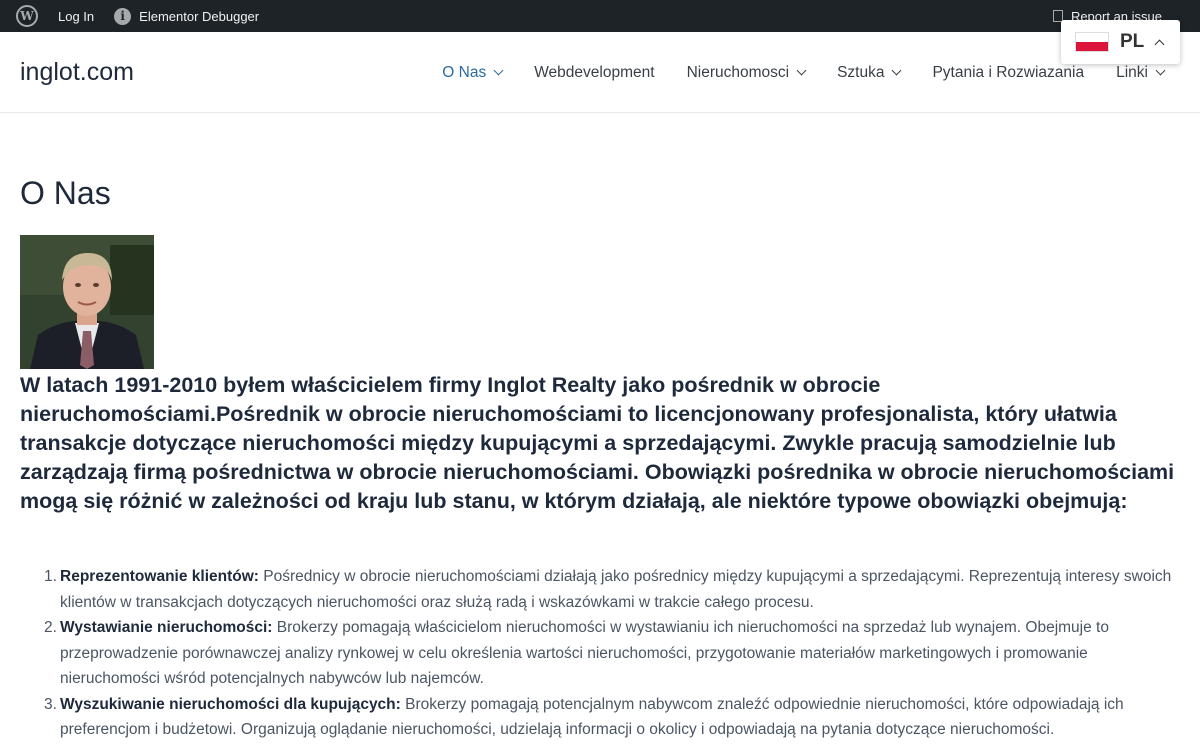 Image resolution: width=1200 pixels, height=750 pixels. Describe the element at coordinates (861, 72) in the screenshot. I see `nav-label: Sztuka` at that location.